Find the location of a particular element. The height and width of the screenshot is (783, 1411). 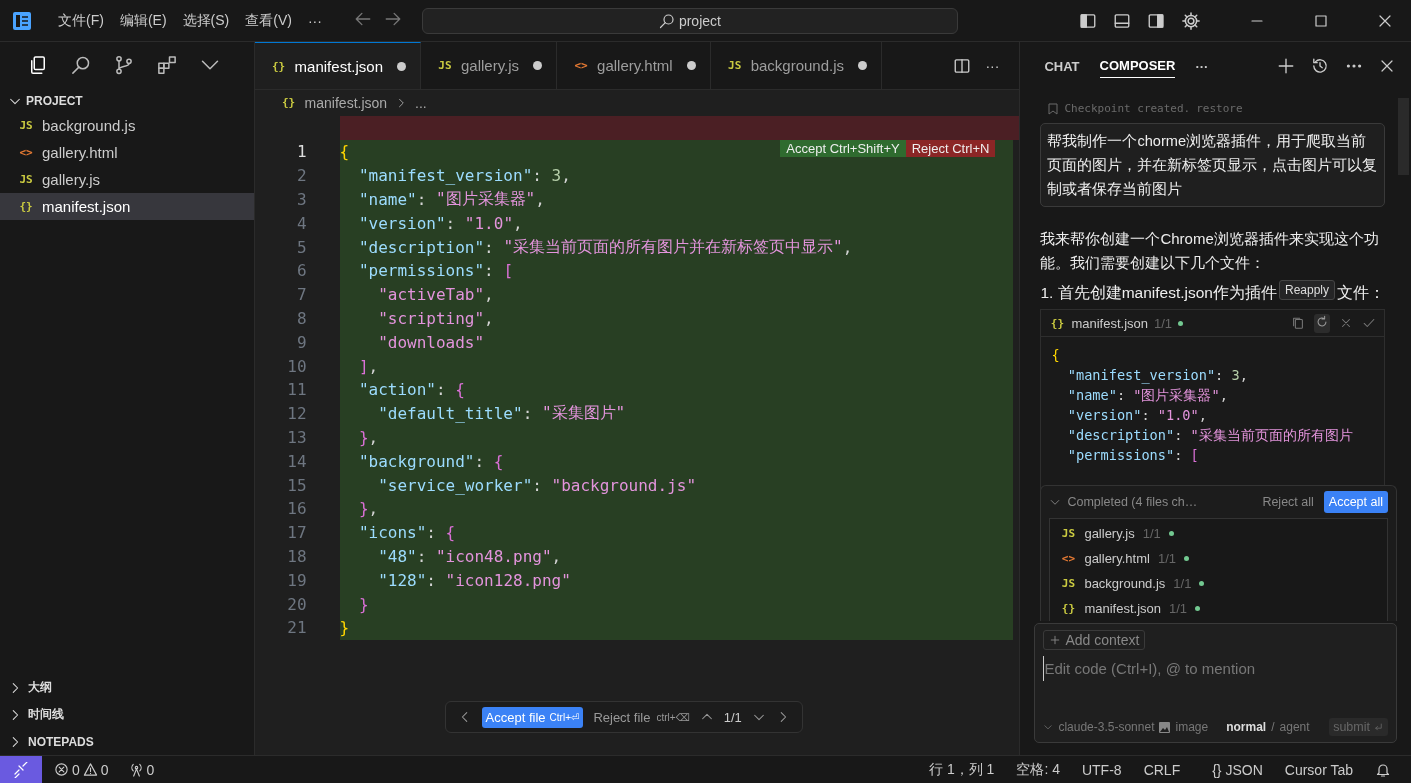

line-number: 16 is located at coordinates (297, 509).